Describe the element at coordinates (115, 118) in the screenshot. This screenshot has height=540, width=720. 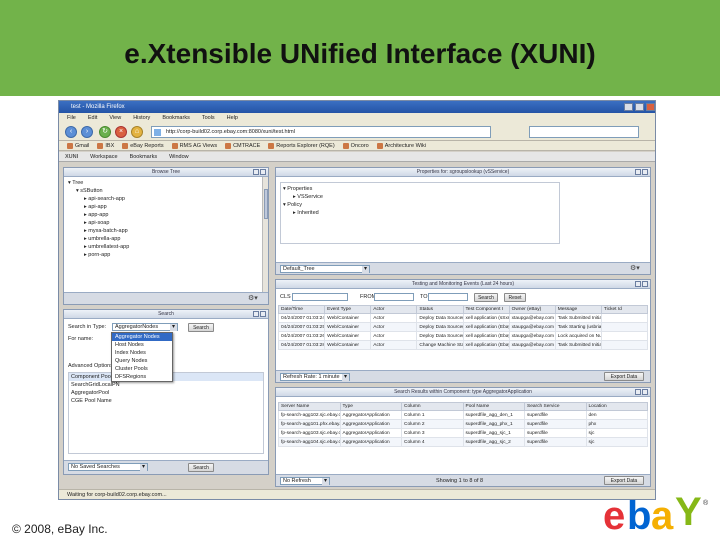
I see `menu-view: View` at that location.